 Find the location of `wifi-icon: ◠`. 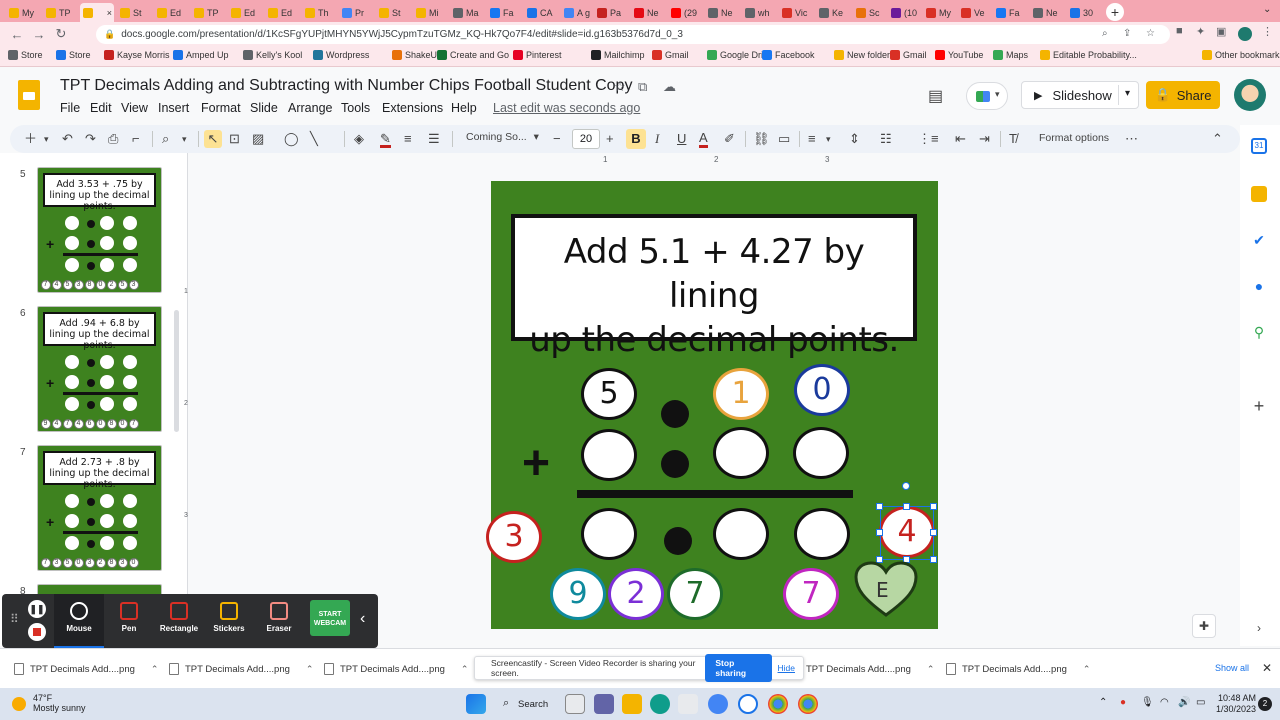

wifi-icon: ◠ is located at coordinates (1164, 702).